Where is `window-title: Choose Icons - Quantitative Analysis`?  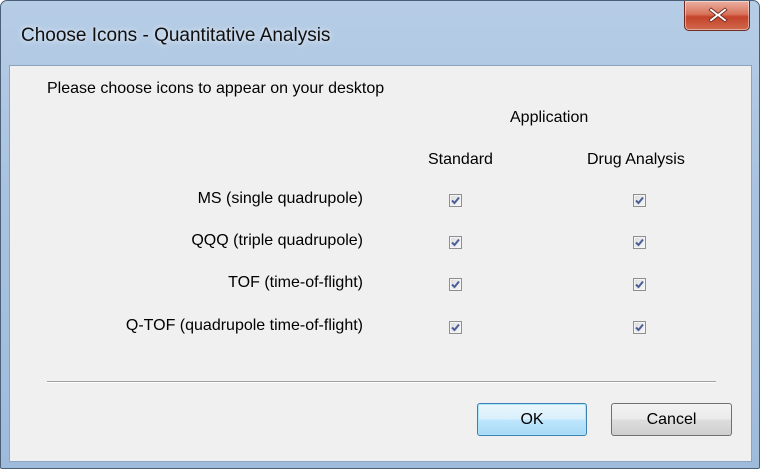 window-title: Choose Icons - Quantitative Analysis is located at coordinates (176, 35).